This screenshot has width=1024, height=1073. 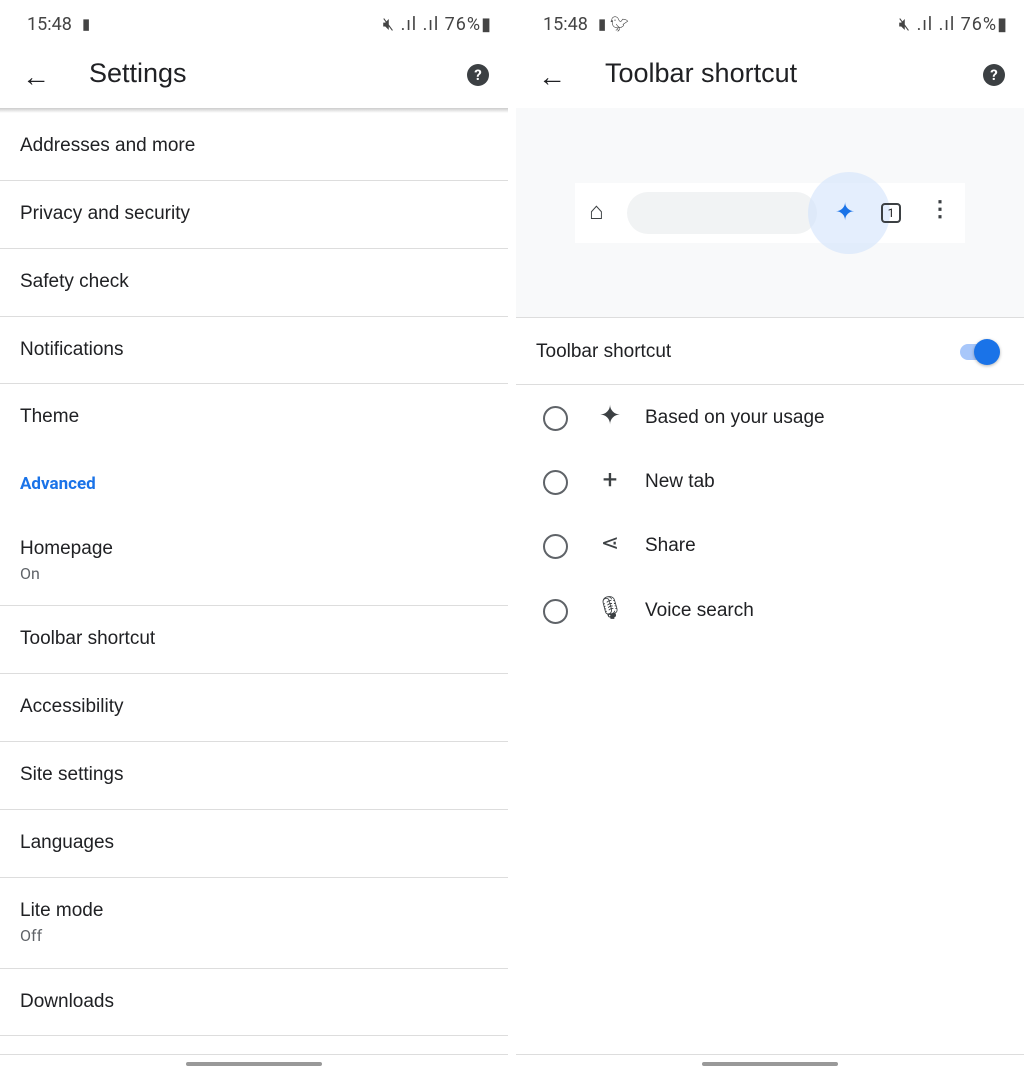 What do you see at coordinates (254, 640) in the screenshot?
I see `settings-item-toolbar-shortcut: Toolbar shortcut` at bounding box center [254, 640].